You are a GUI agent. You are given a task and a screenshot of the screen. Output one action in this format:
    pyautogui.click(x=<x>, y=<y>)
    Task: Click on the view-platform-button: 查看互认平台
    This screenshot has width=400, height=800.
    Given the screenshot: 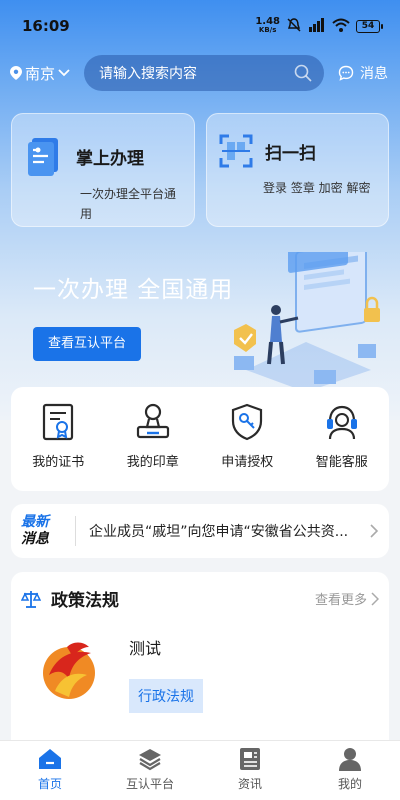 What is the action you would take?
    pyautogui.click(x=87, y=344)
    